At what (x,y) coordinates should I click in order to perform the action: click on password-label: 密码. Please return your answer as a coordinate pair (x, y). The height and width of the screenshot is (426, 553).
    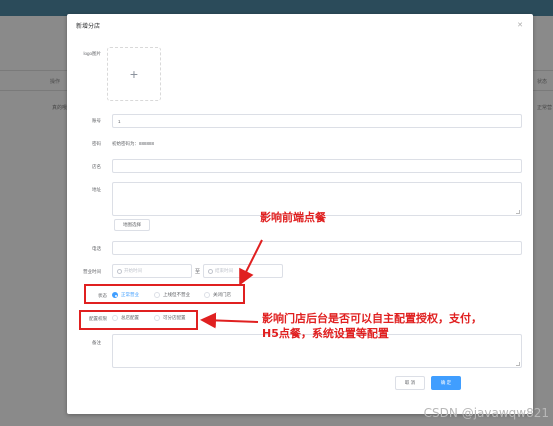
    Looking at the image, I should click on (96, 143).